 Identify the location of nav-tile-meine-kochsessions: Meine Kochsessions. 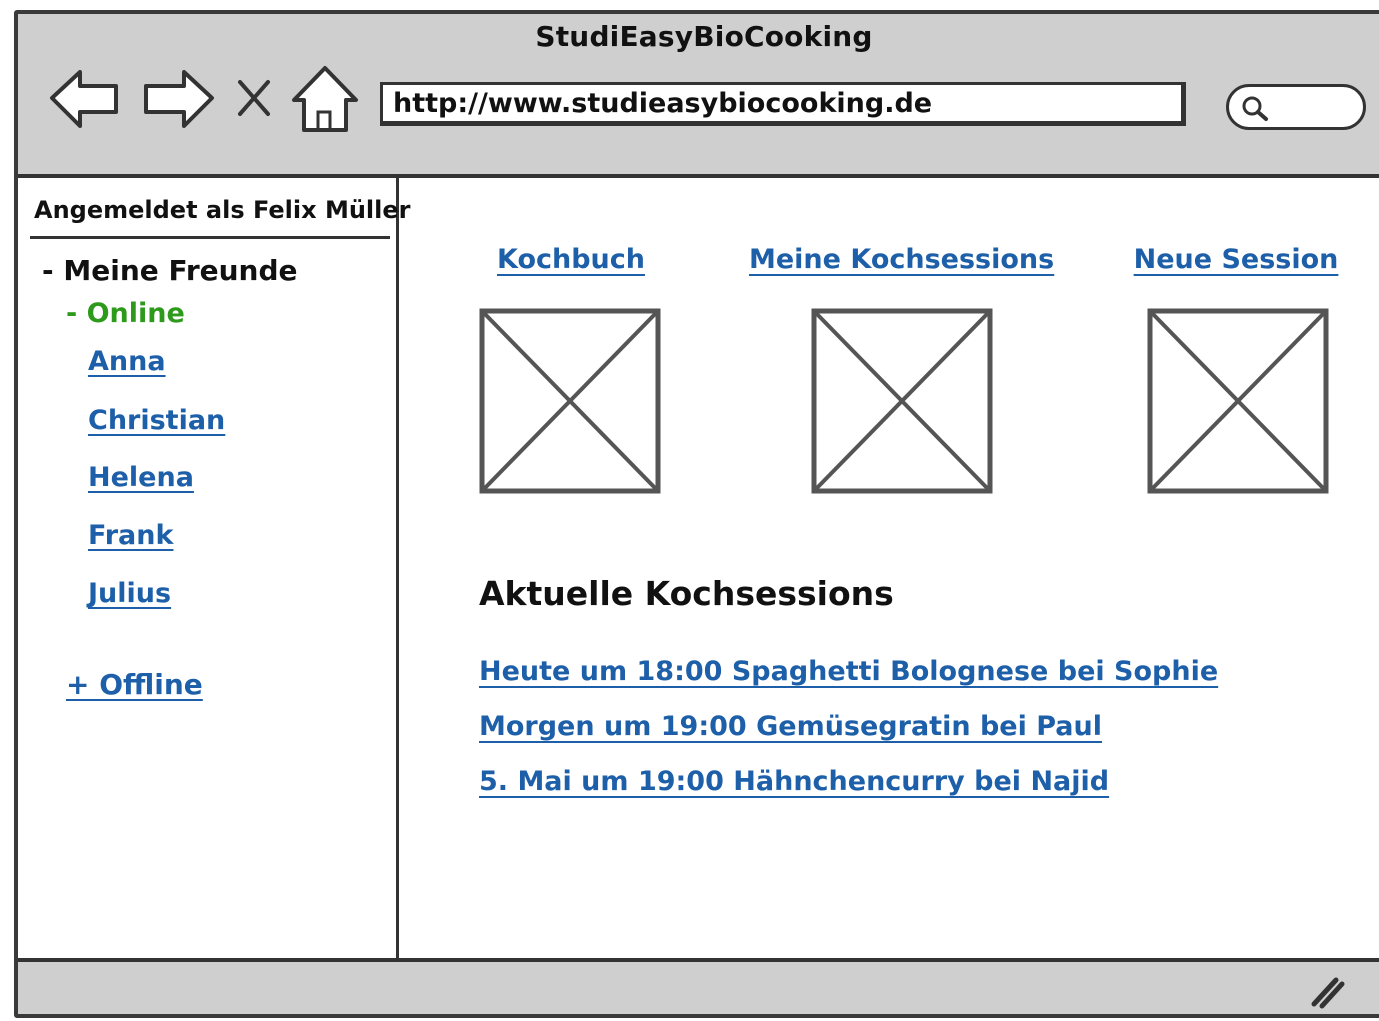
(901, 259).